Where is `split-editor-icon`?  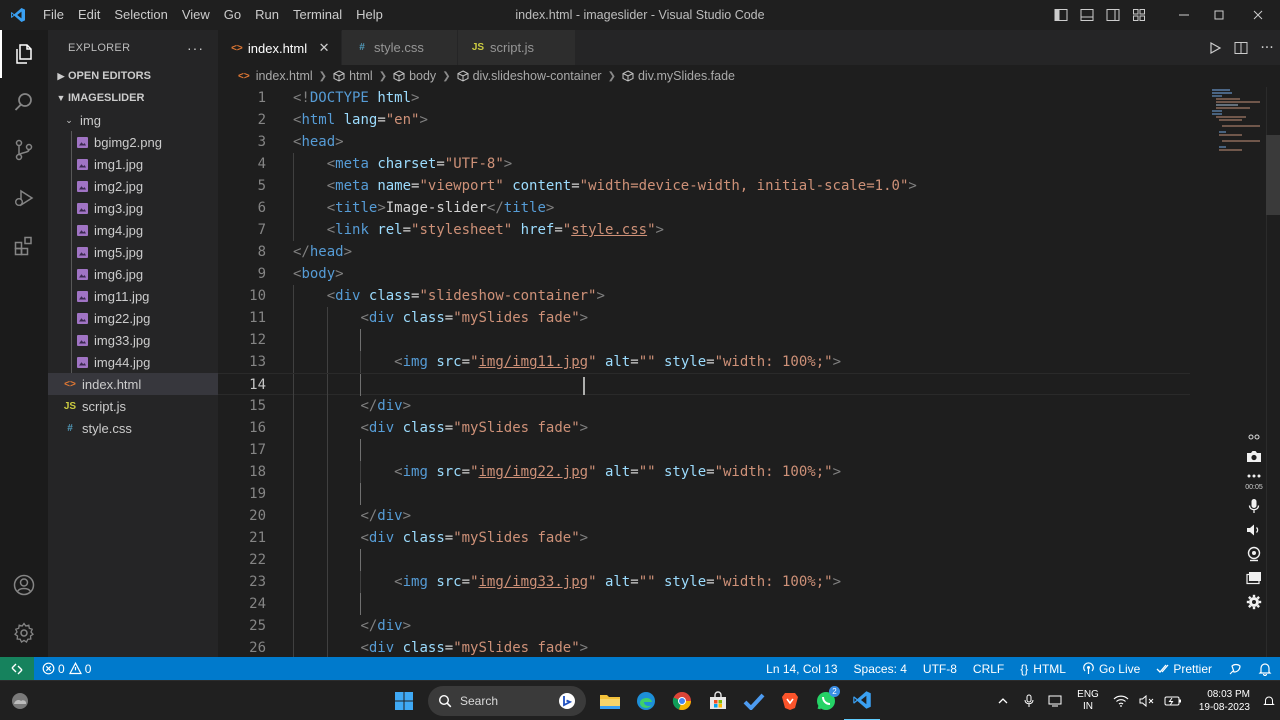
split-editor-icon is located at coordinates (1241, 47).